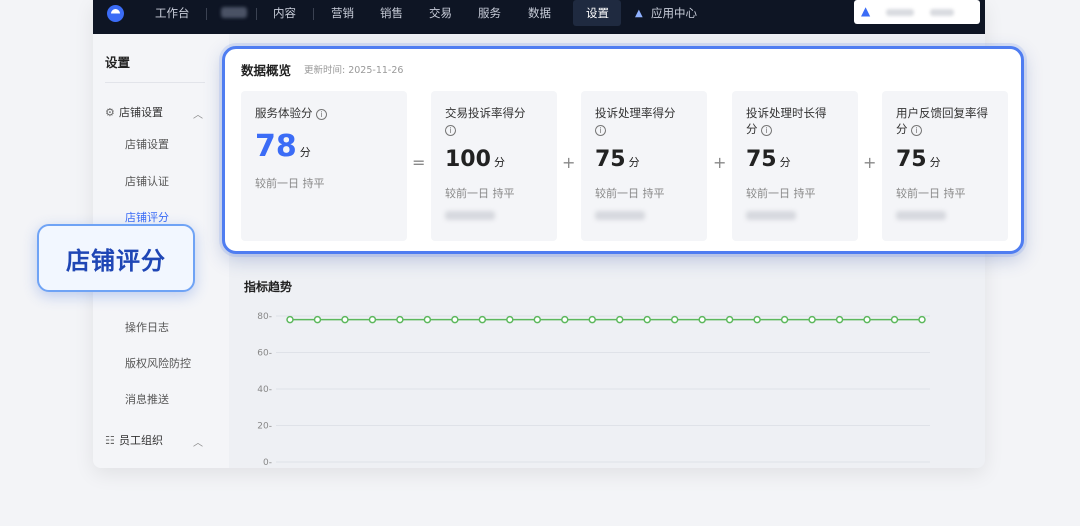 The image size is (1080, 526). What do you see at coordinates (942, 121) in the screenshot?
I see `card-label: 用户反馈回复率得分 i` at bounding box center [942, 121].